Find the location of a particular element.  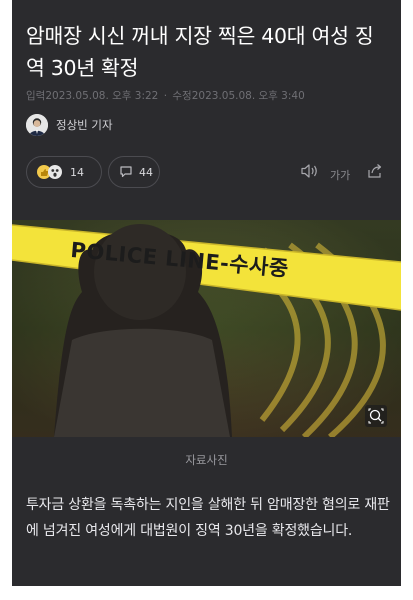

reaction-button: 14 is located at coordinates (64, 172).